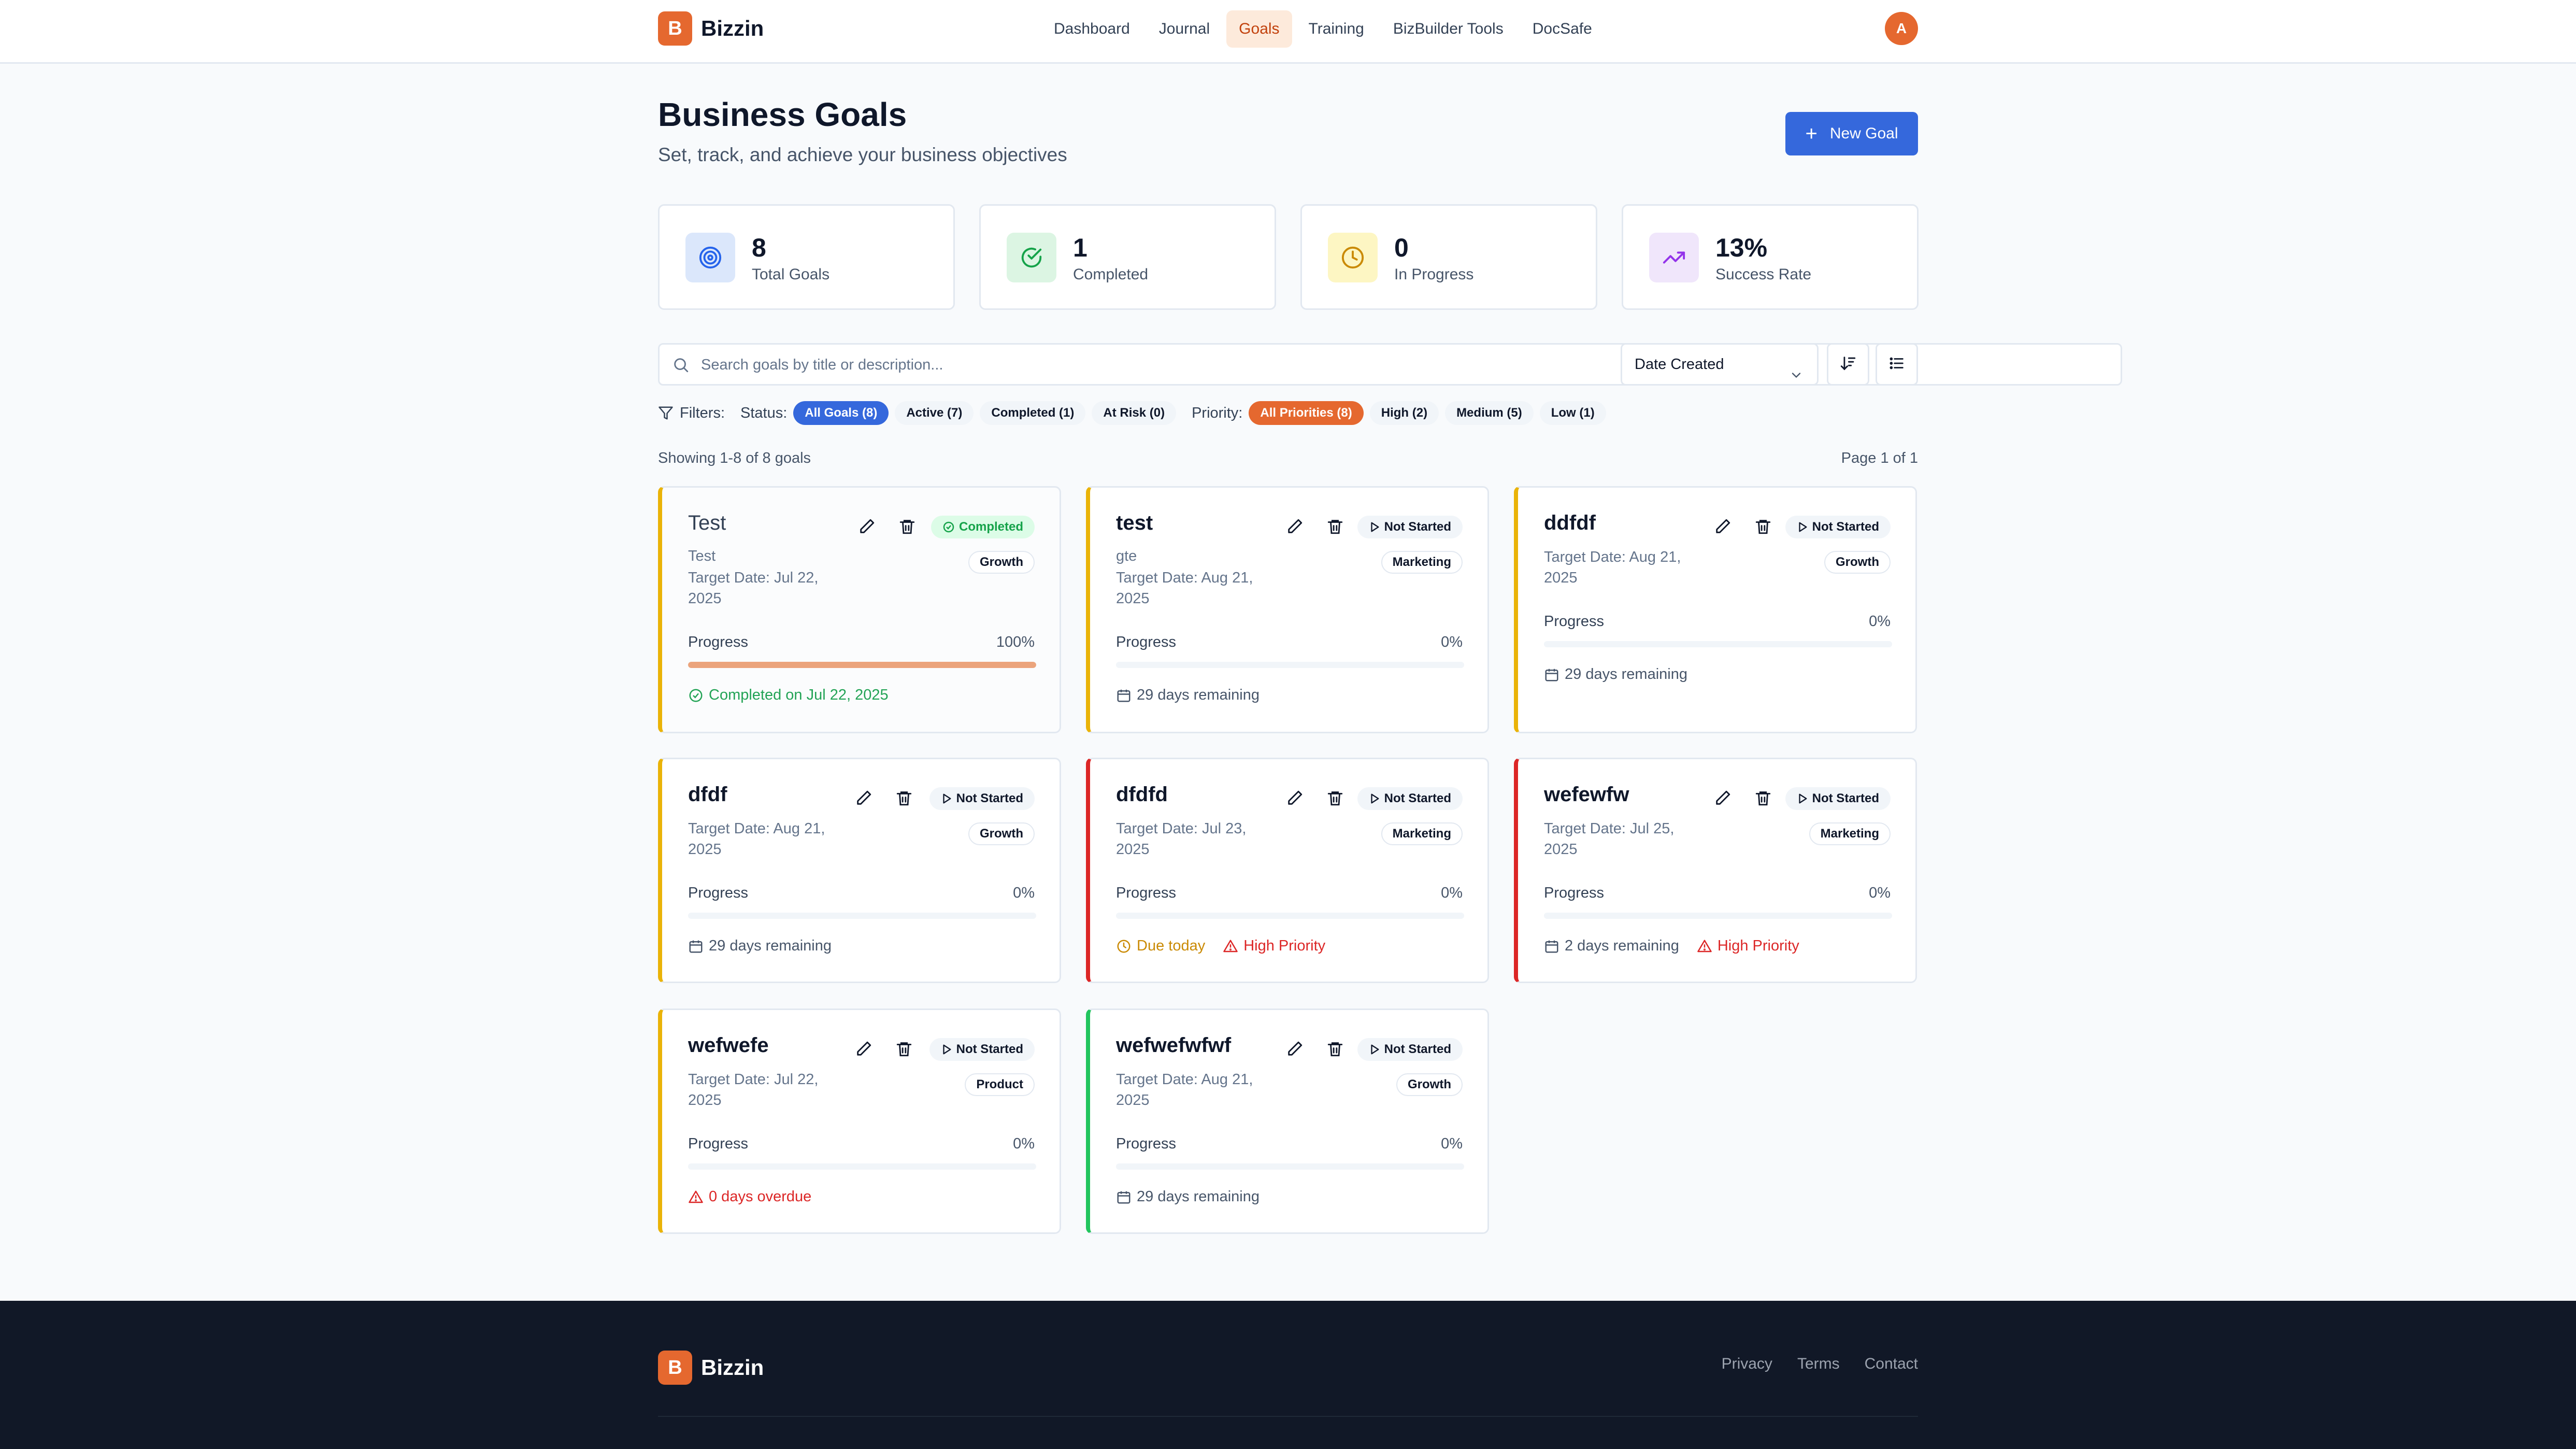 This screenshot has width=2576, height=1449. Describe the element at coordinates (1033, 413) in the screenshot. I see `filter-chip-status-completed: Completed (1)` at that location.